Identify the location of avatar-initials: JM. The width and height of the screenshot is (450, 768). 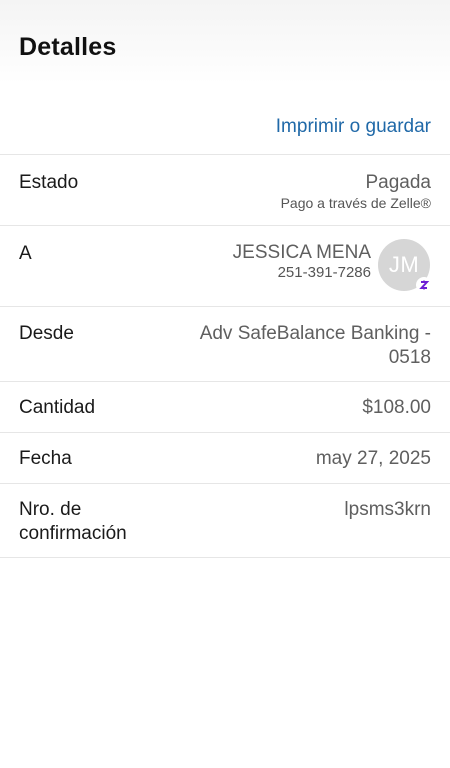
(404, 264).